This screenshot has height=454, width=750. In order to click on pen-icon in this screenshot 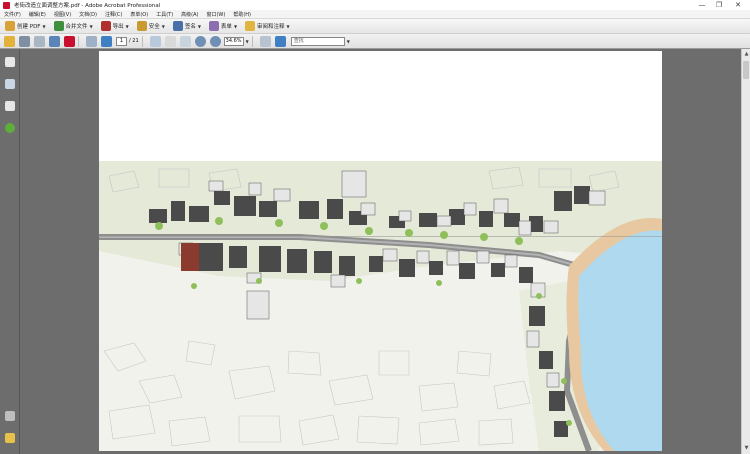, I will do `click(177, 26)`.